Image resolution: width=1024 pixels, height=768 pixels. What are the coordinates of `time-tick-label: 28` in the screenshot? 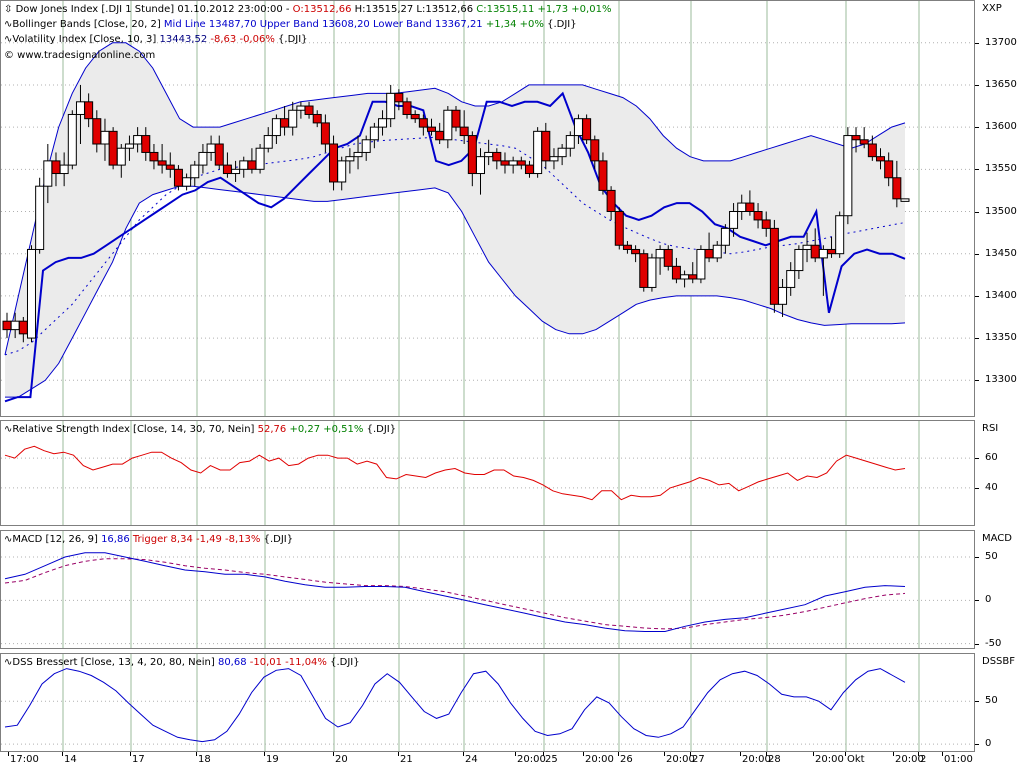 It's located at (774, 760).